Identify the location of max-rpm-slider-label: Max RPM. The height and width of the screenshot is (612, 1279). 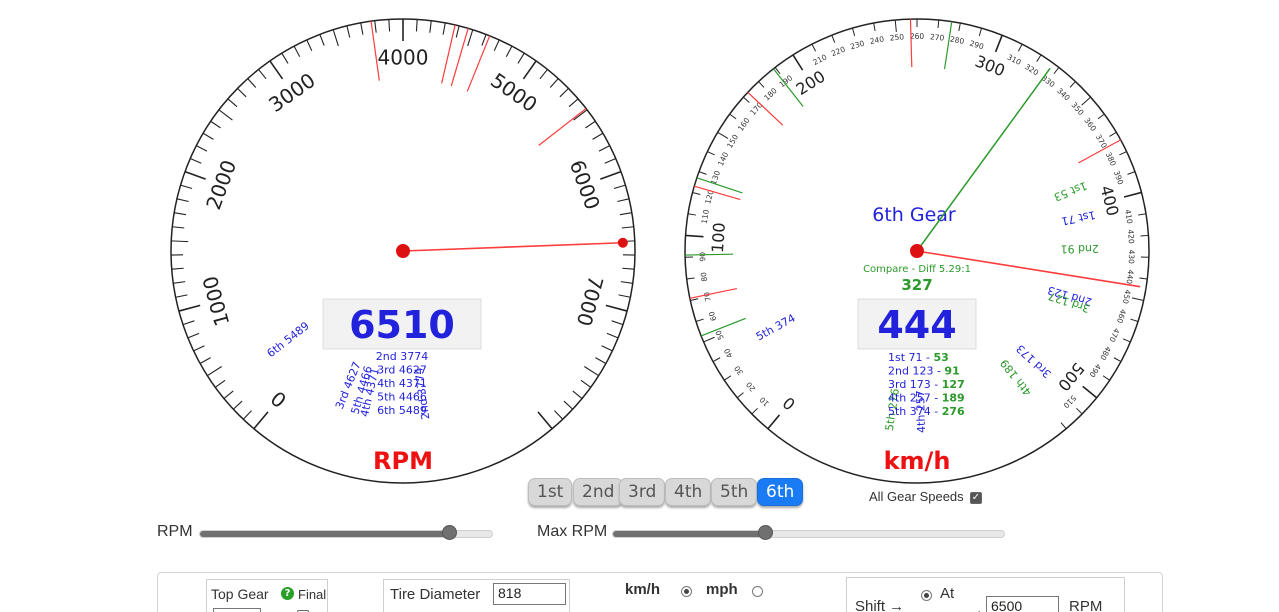
(572, 531).